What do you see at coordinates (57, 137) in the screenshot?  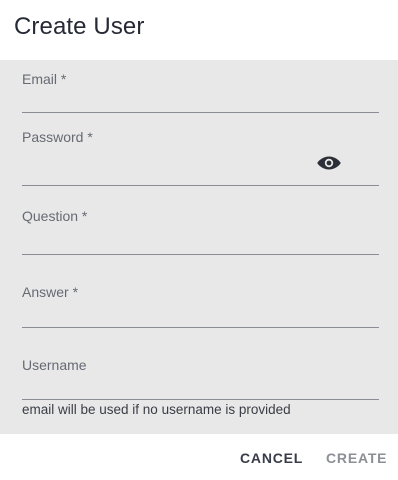 I see `password-label: Password *` at bounding box center [57, 137].